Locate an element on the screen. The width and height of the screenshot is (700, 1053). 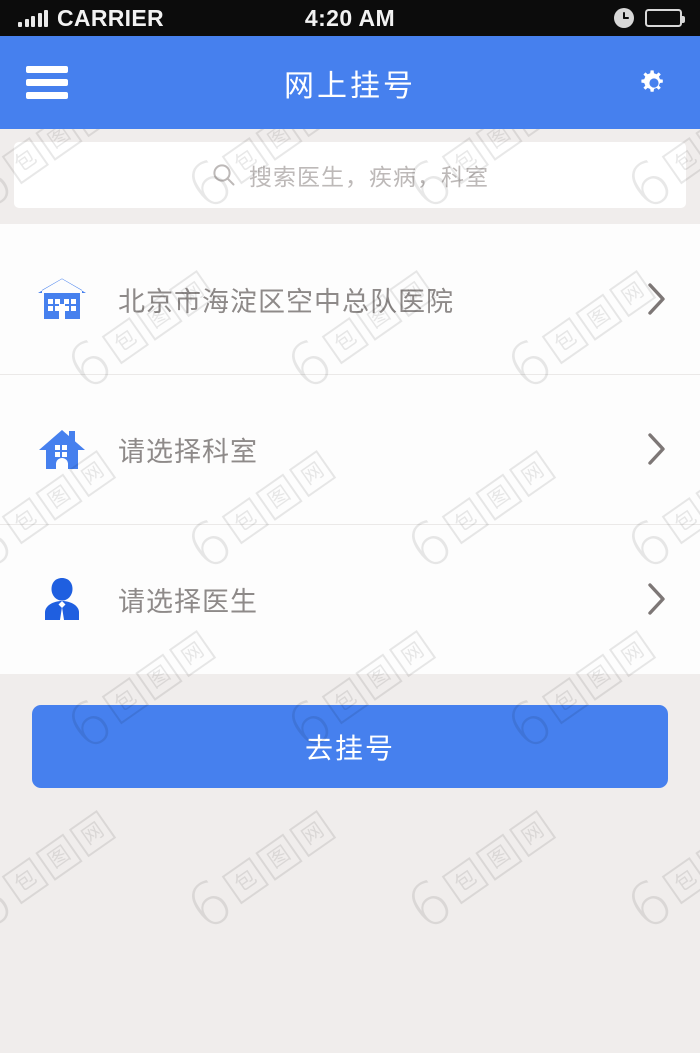
status-bar-right is located at coordinates (649, 18).